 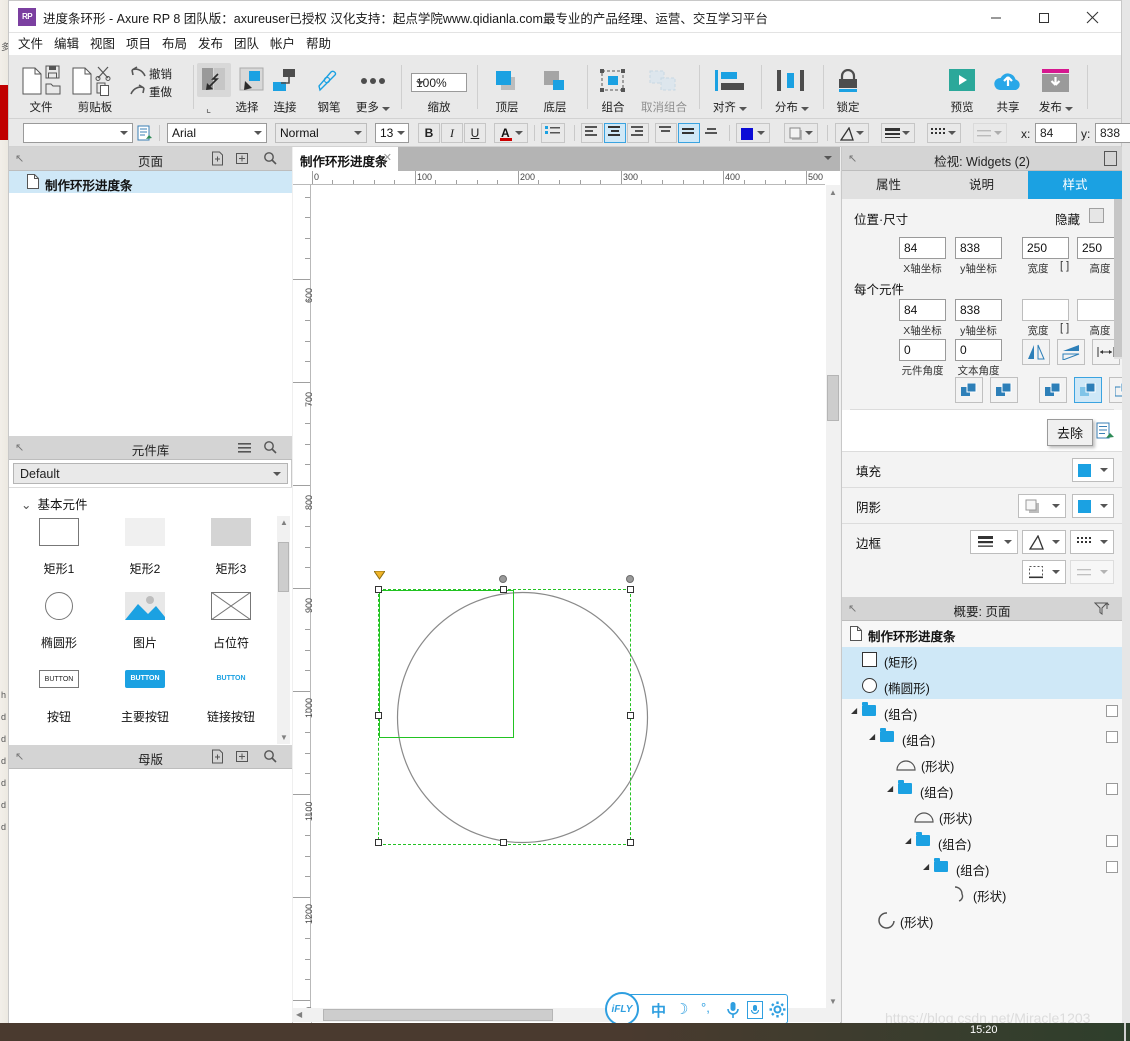 What do you see at coordinates (475, 133) in the screenshot?
I see `underline-button: U` at bounding box center [475, 133].